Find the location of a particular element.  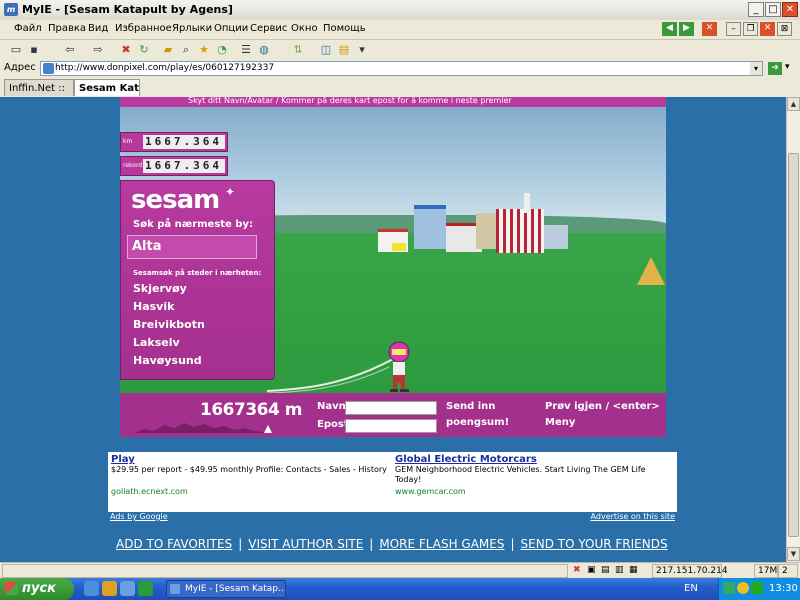

chevron-down-icon: ▾ is located at coordinates (362, 50).